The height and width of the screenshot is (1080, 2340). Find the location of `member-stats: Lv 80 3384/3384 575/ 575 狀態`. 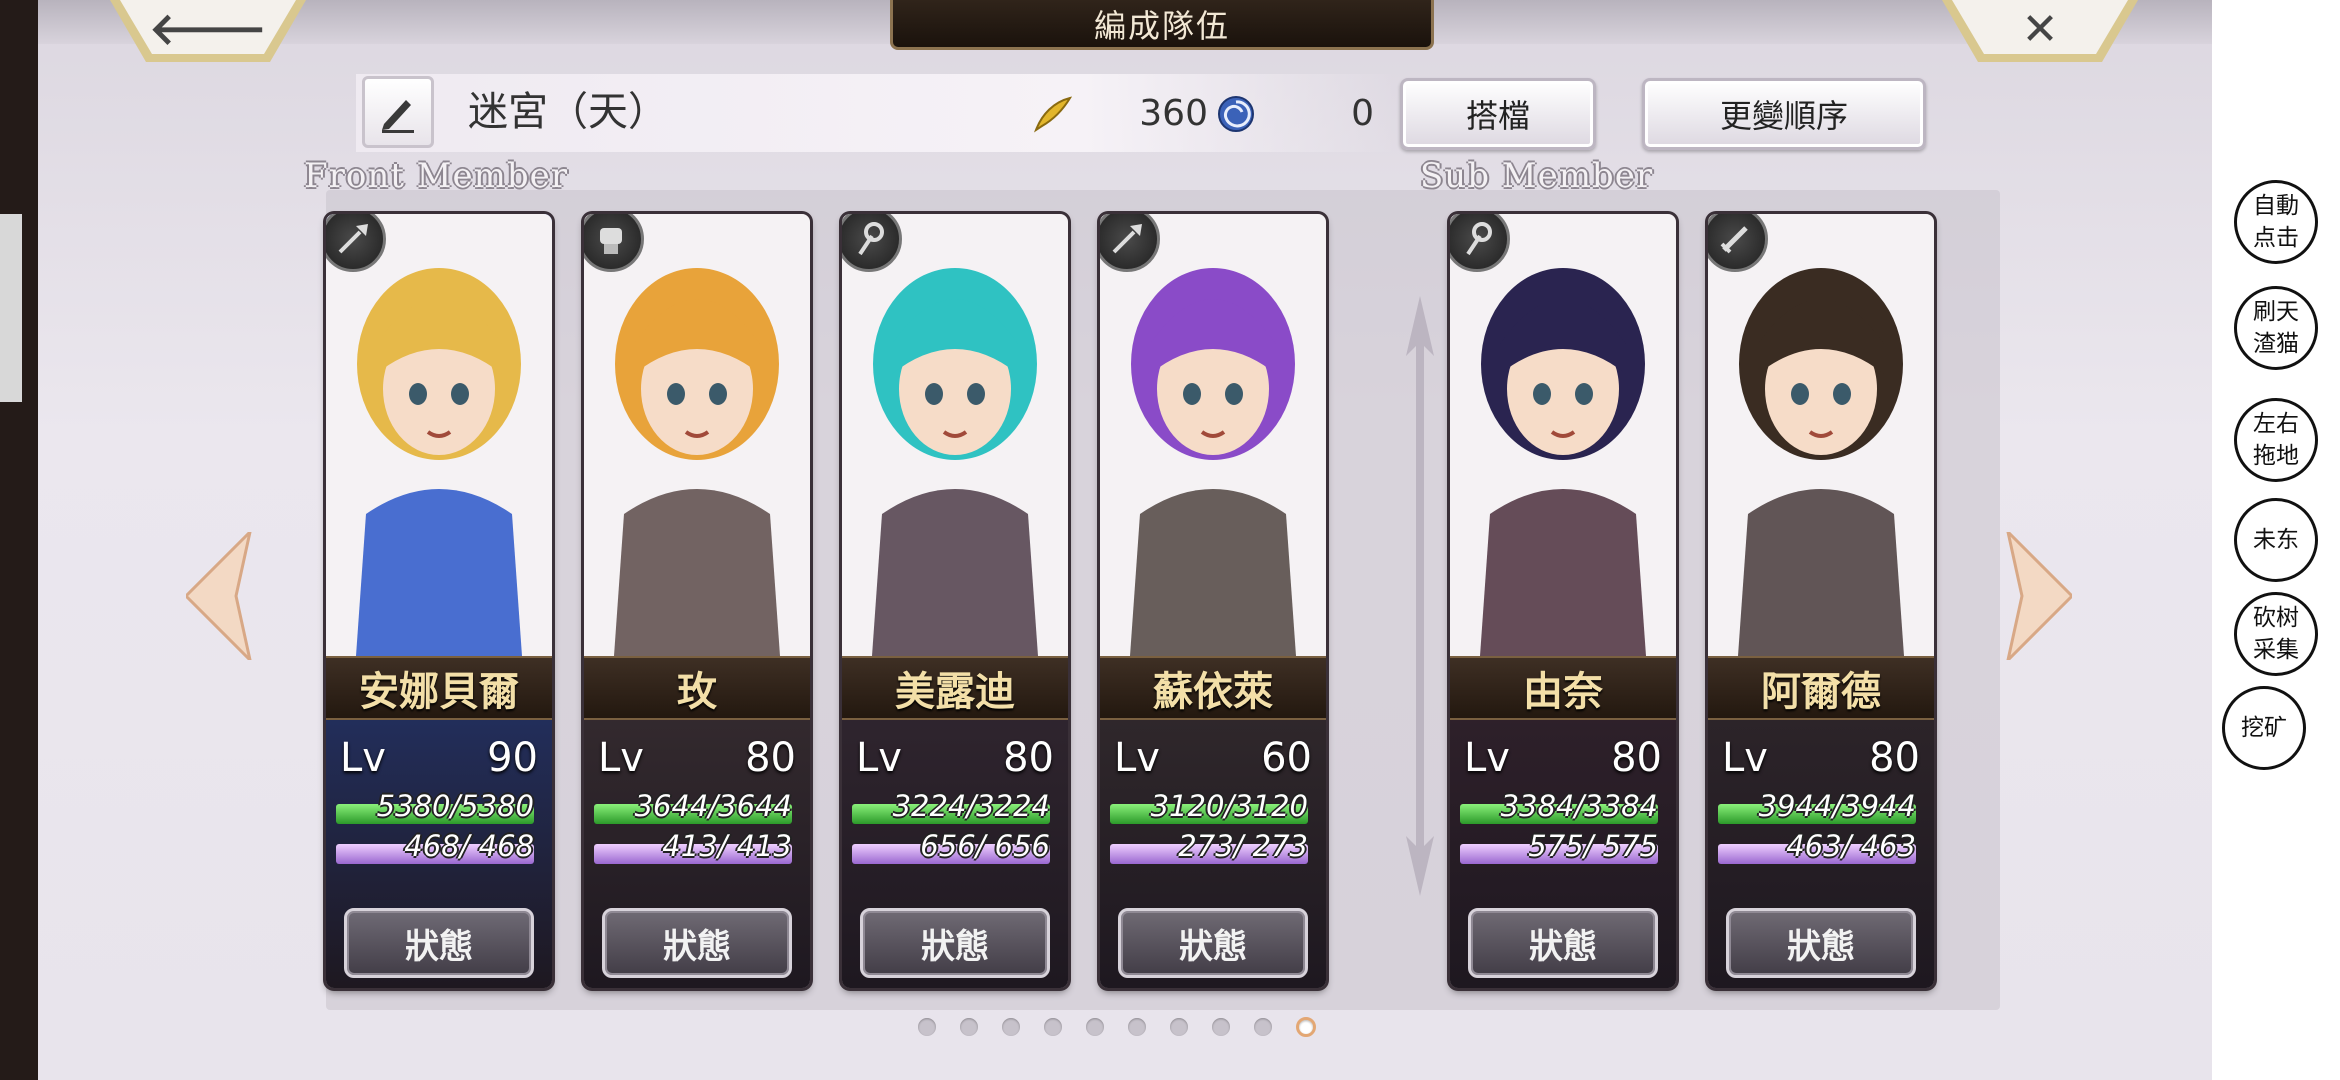

member-stats: Lv 80 3384/3384 575/ 575 狀態 is located at coordinates (1563, 854).